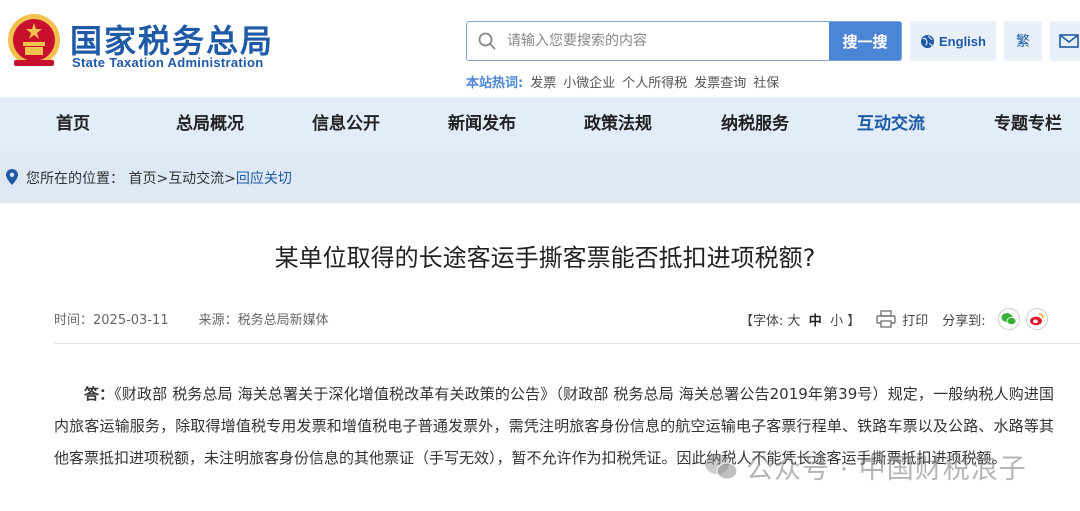  I want to click on share-label: 分享到:, so click(964, 321).